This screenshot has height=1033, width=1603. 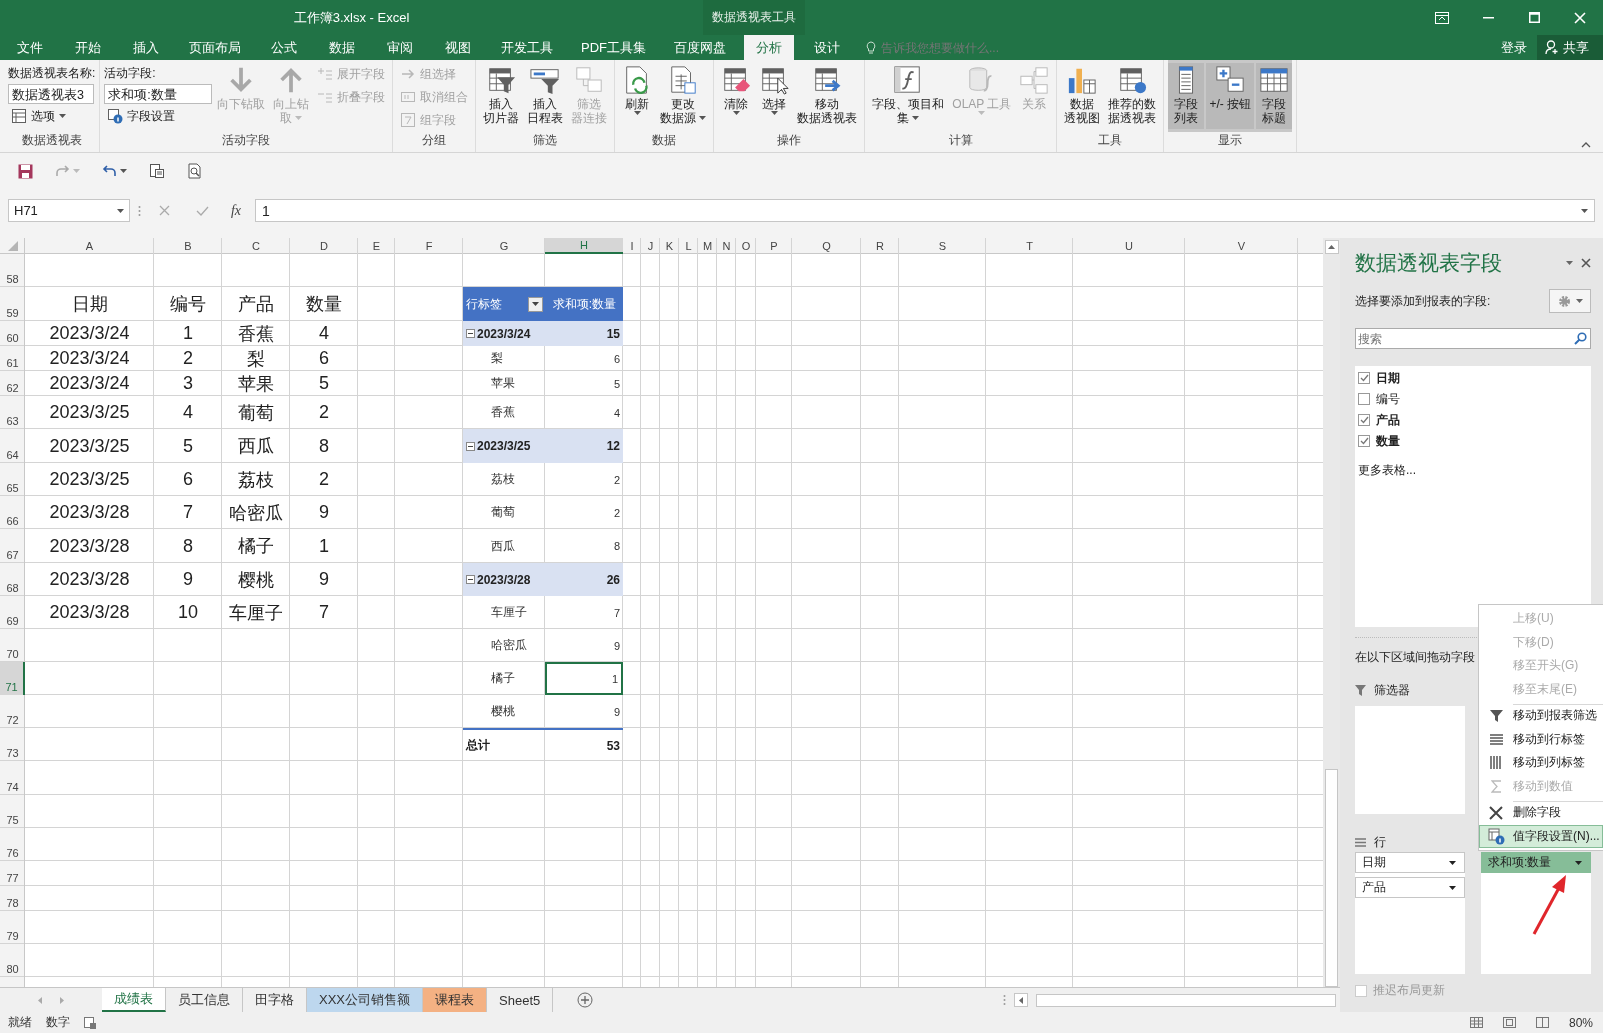 What do you see at coordinates (215, 47) in the screenshot?
I see `ribbon-tab: 页面布局` at bounding box center [215, 47].